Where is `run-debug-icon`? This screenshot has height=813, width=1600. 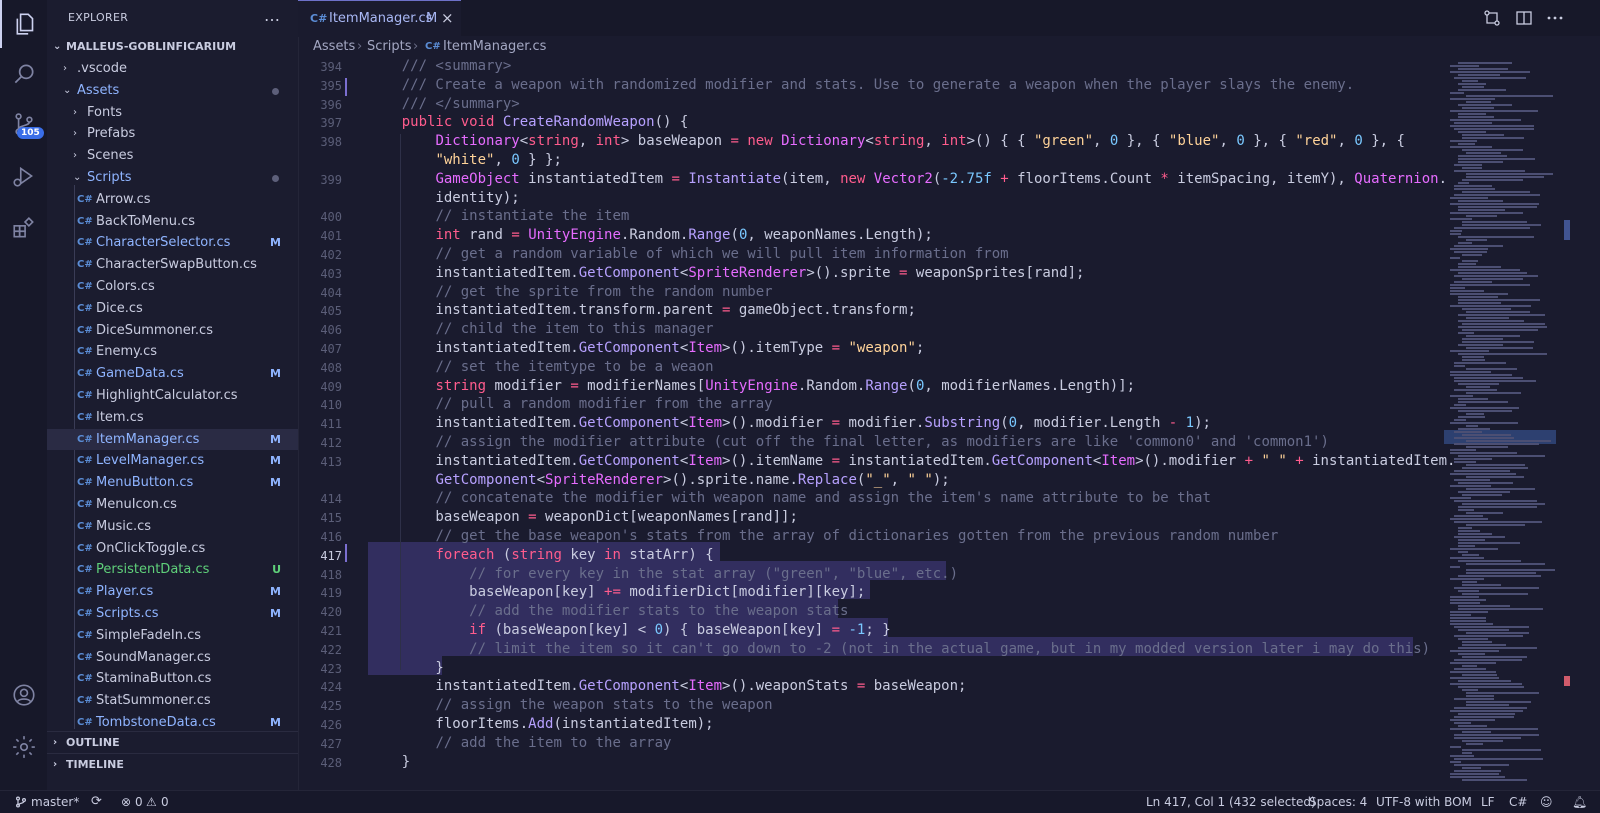 run-debug-icon is located at coordinates (23, 176).